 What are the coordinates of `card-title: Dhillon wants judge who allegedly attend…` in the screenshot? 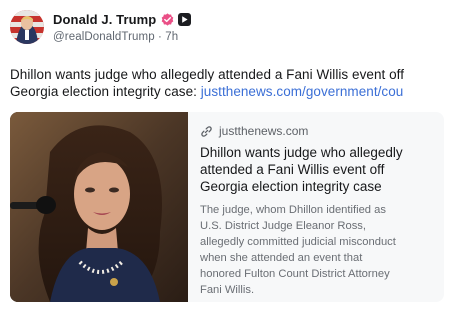 It's located at (317, 169).